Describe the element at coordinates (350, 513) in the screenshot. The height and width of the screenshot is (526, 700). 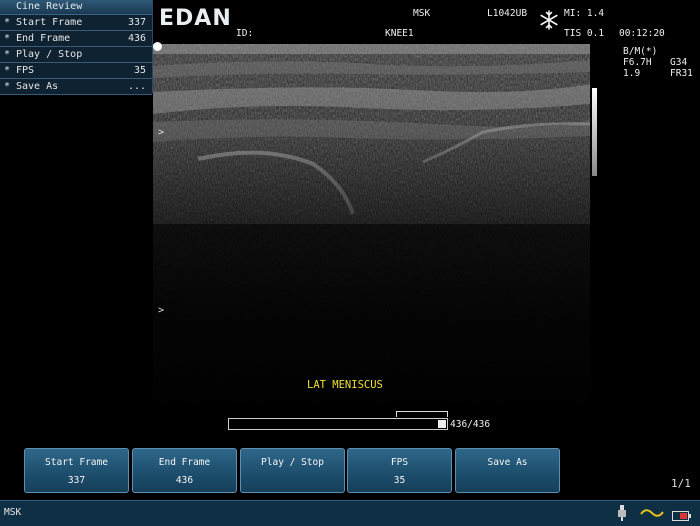
I see `status-bar: MSK` at that location.